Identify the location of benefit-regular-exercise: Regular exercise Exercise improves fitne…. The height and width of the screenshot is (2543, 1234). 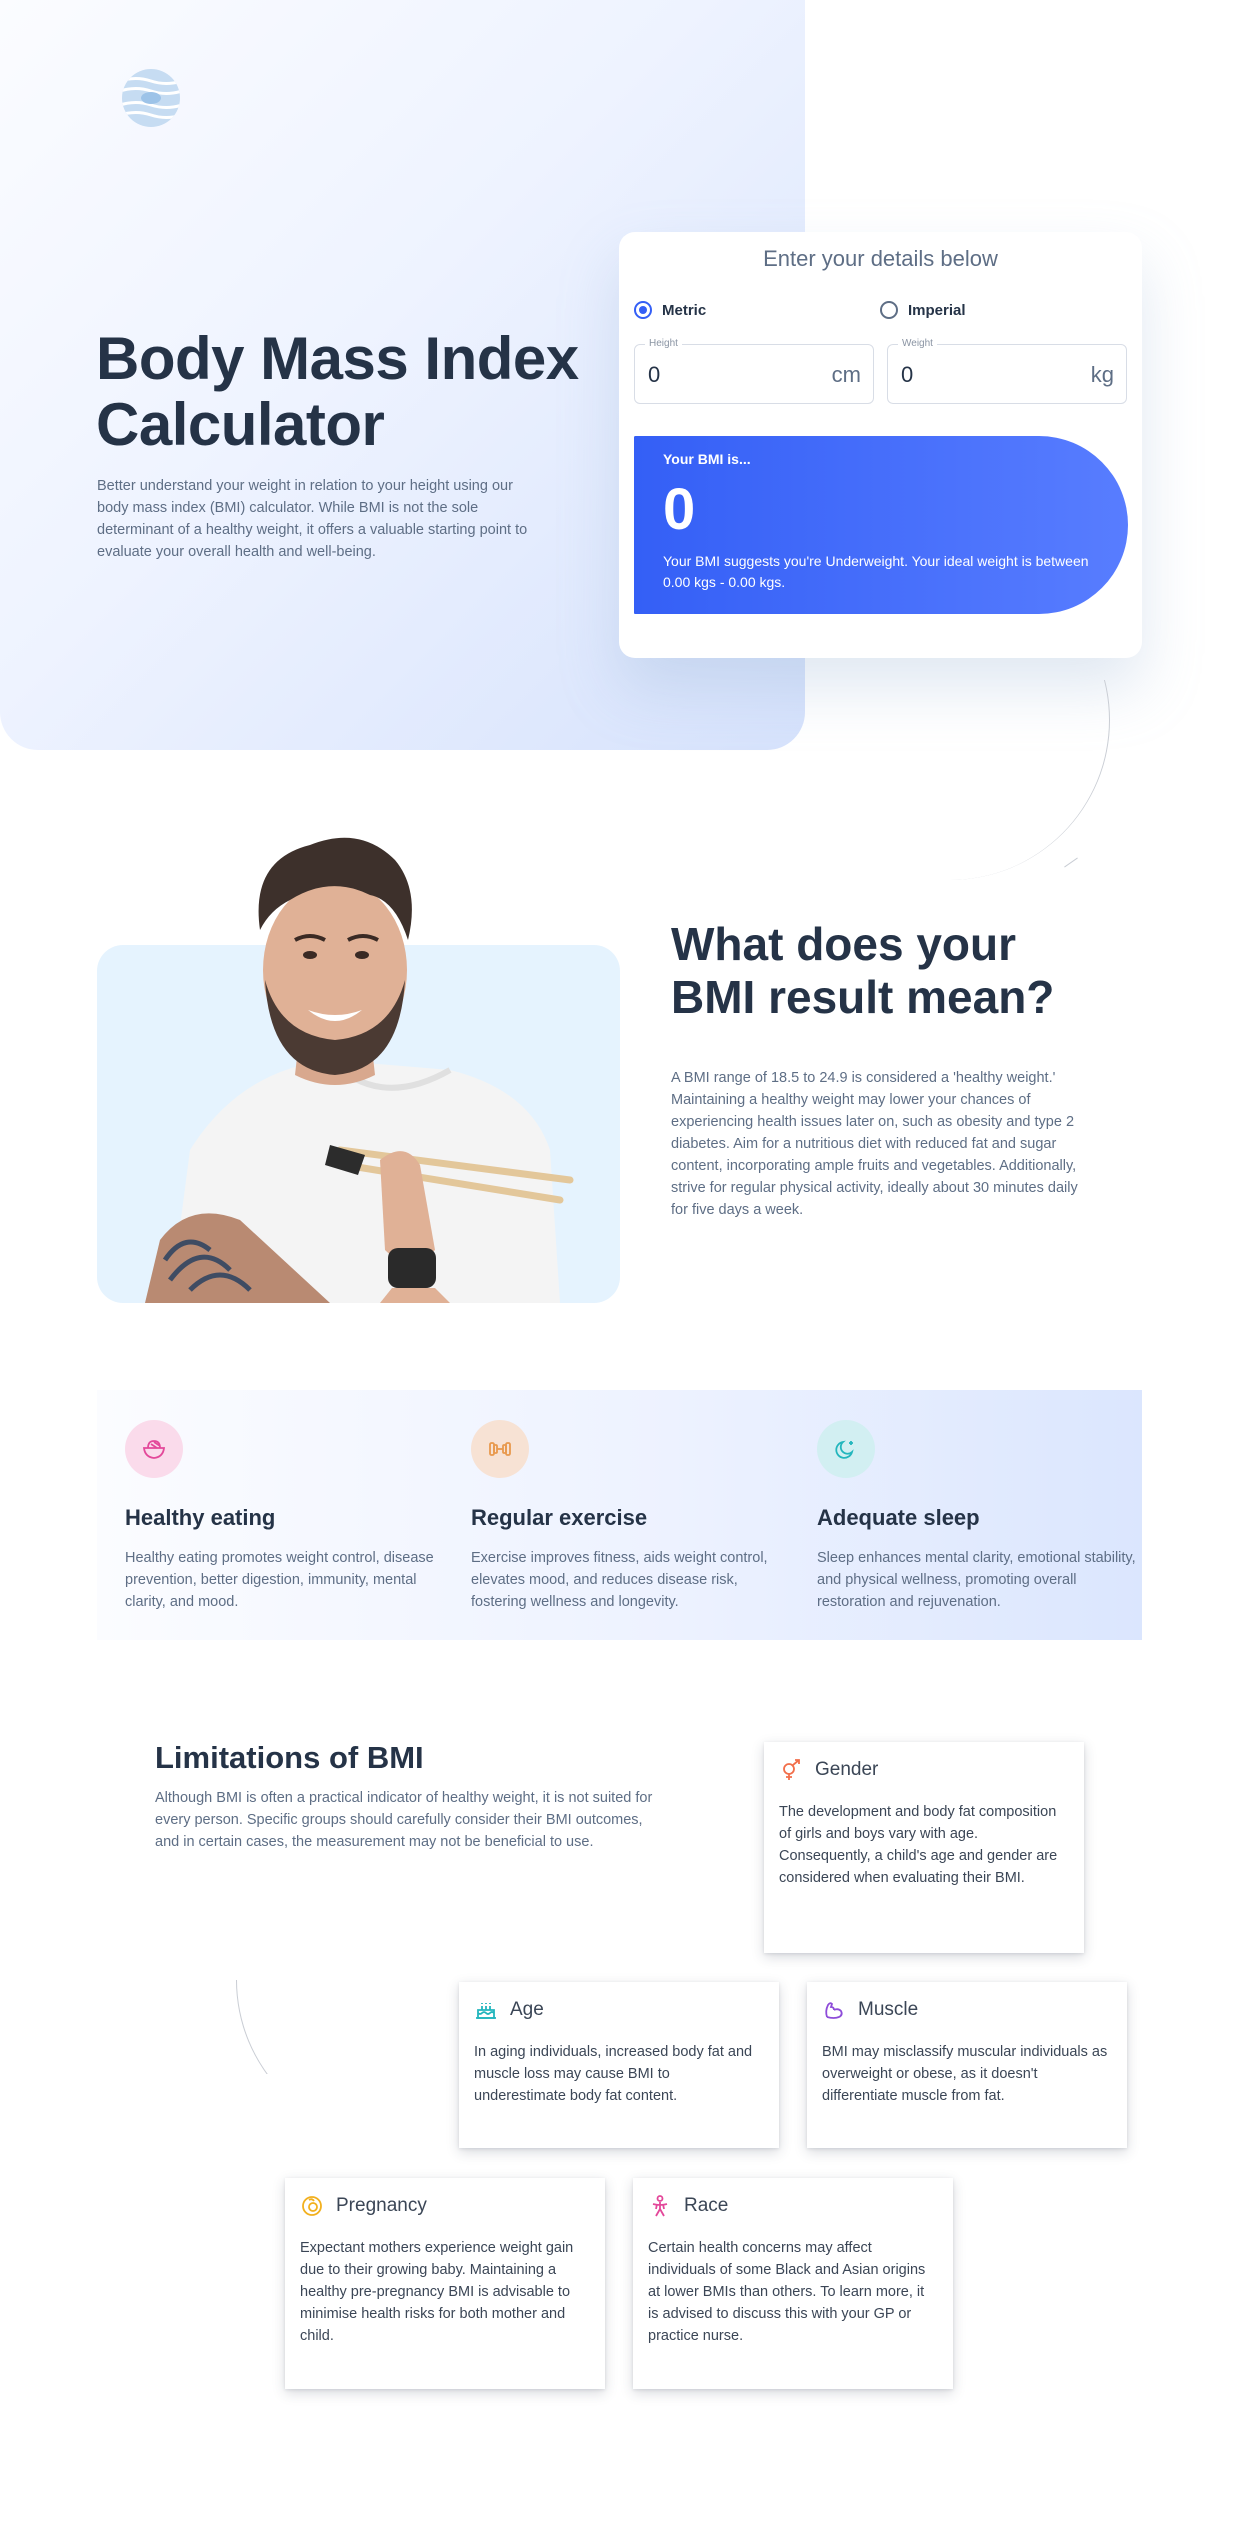
(631, 1516).